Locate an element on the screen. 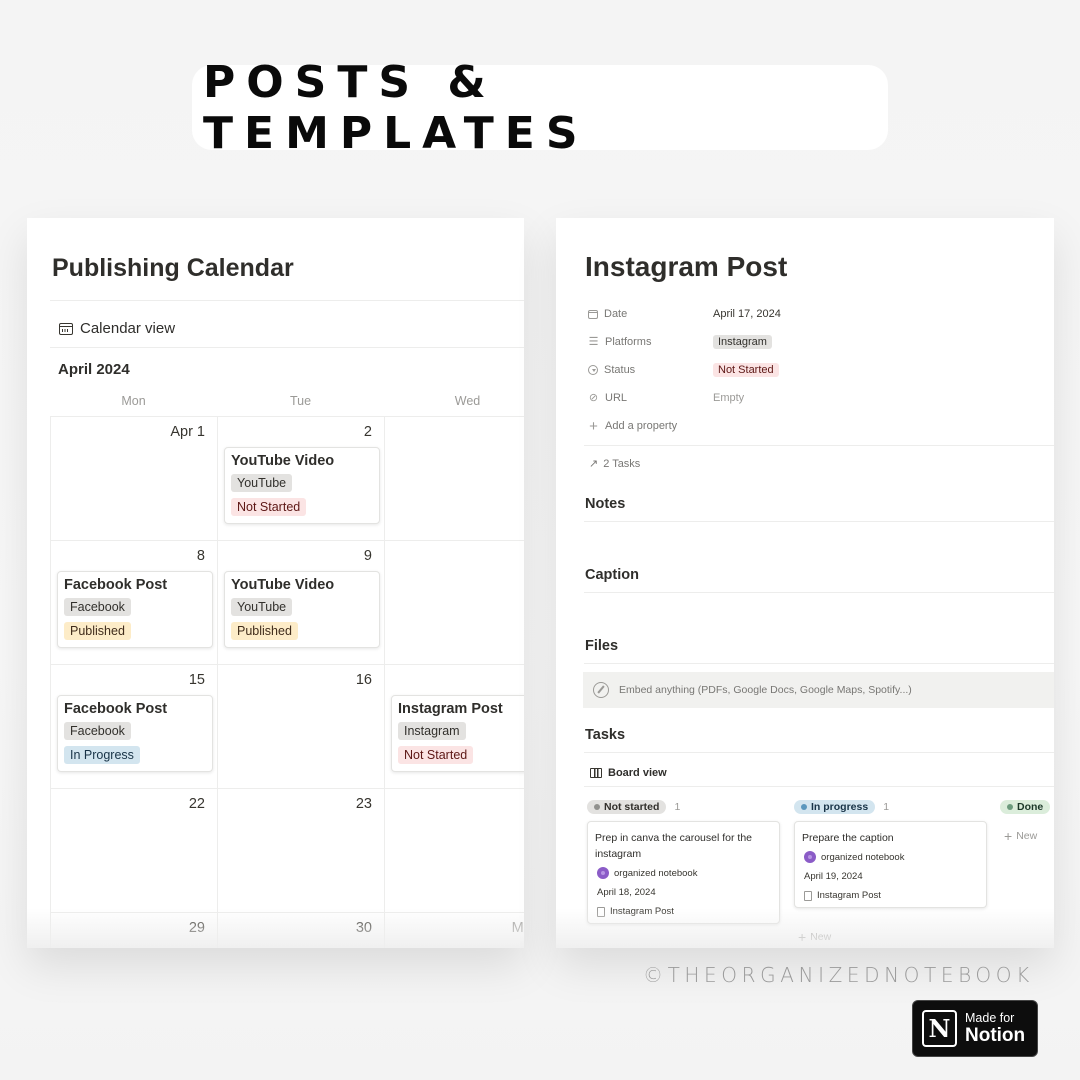  group-count: 1 is located at coordinates (886, 807).